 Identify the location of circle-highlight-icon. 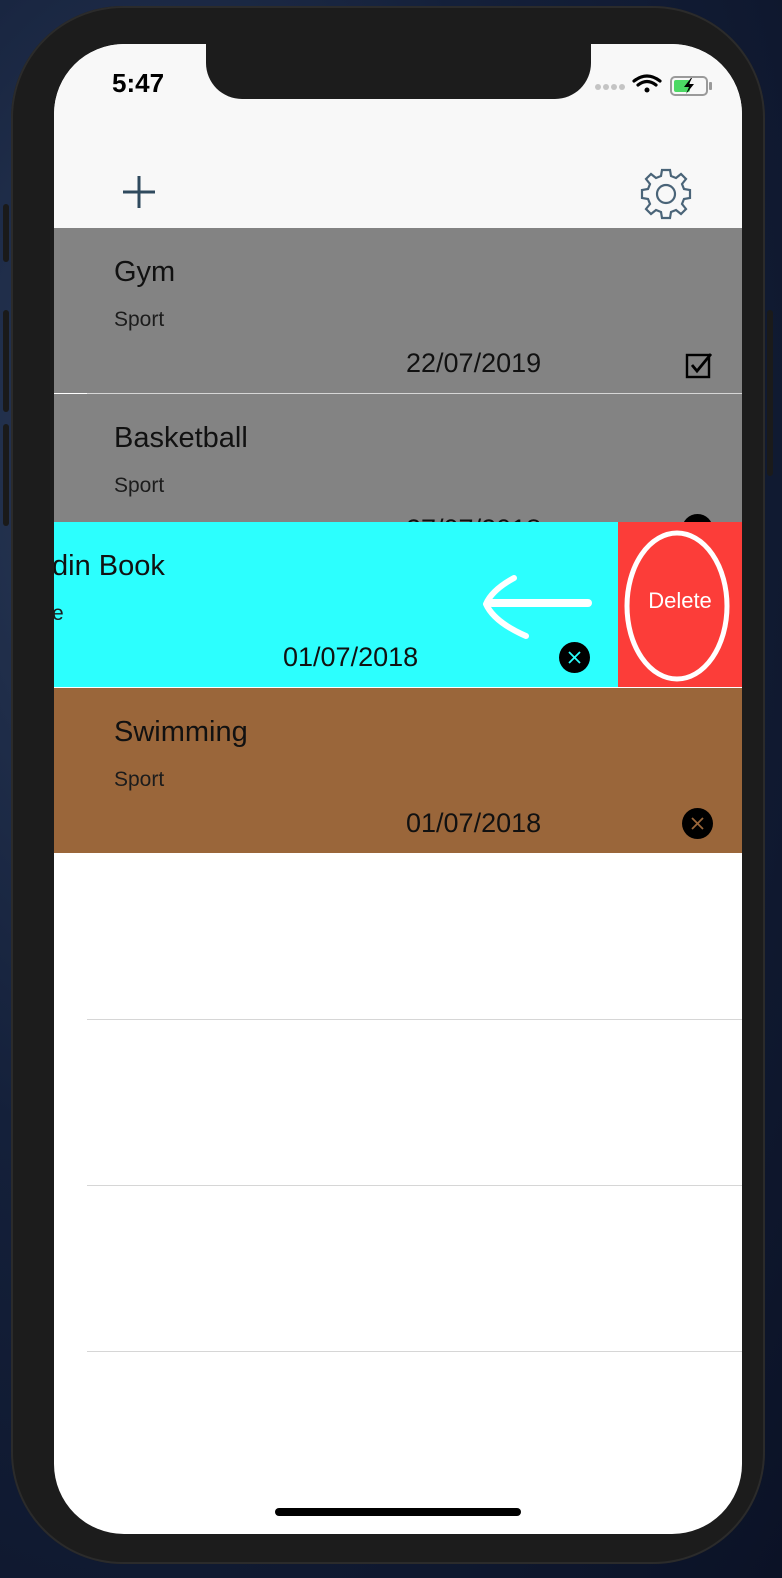
(677, 606).